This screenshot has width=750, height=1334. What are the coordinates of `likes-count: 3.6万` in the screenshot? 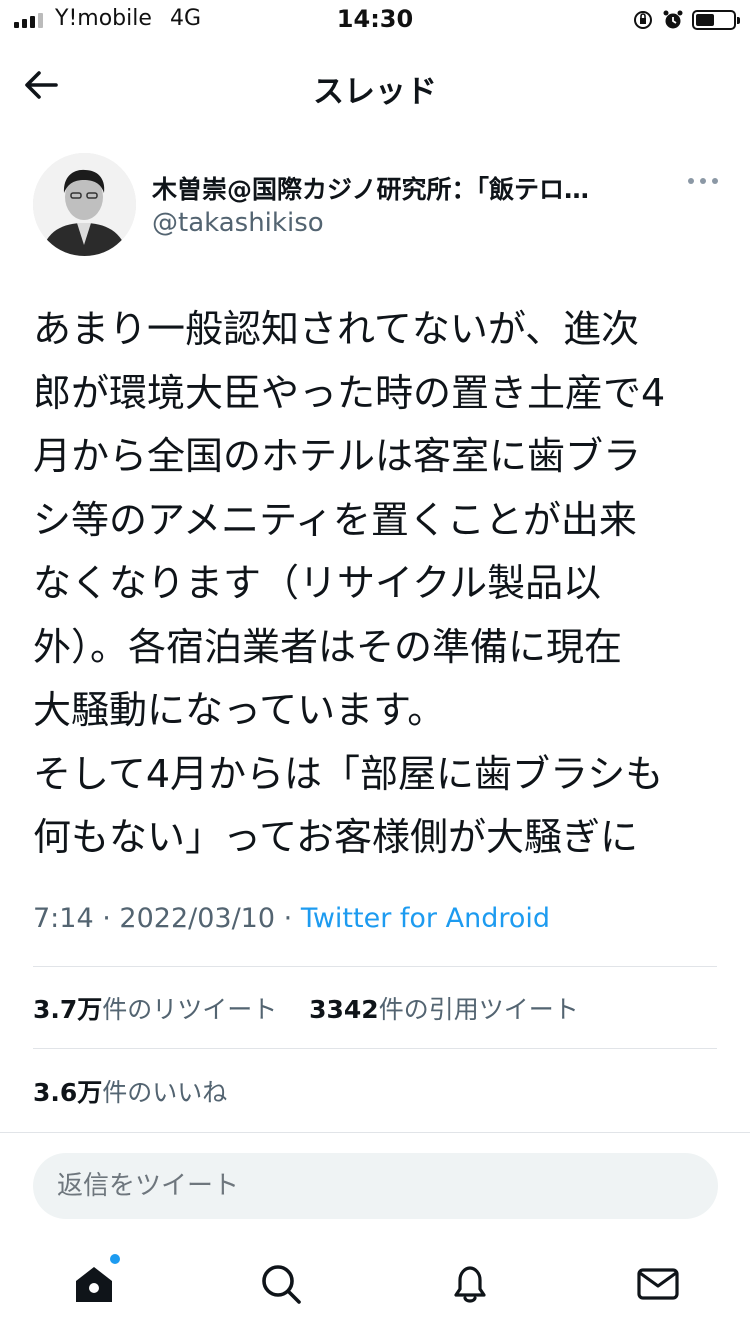 It's located at (67, 1092).